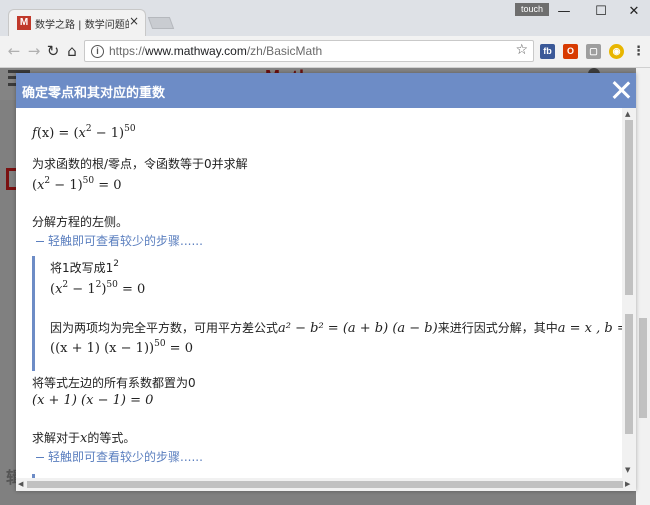 The width and height of the screenshot is (650, 505). What do you see at coordinates (325, 18) in the screenshot?
I see `browser-titlebar: M 数学之路 | 数学问题的和 × touch — ☐ ✕` at bounding box center [325, 18].